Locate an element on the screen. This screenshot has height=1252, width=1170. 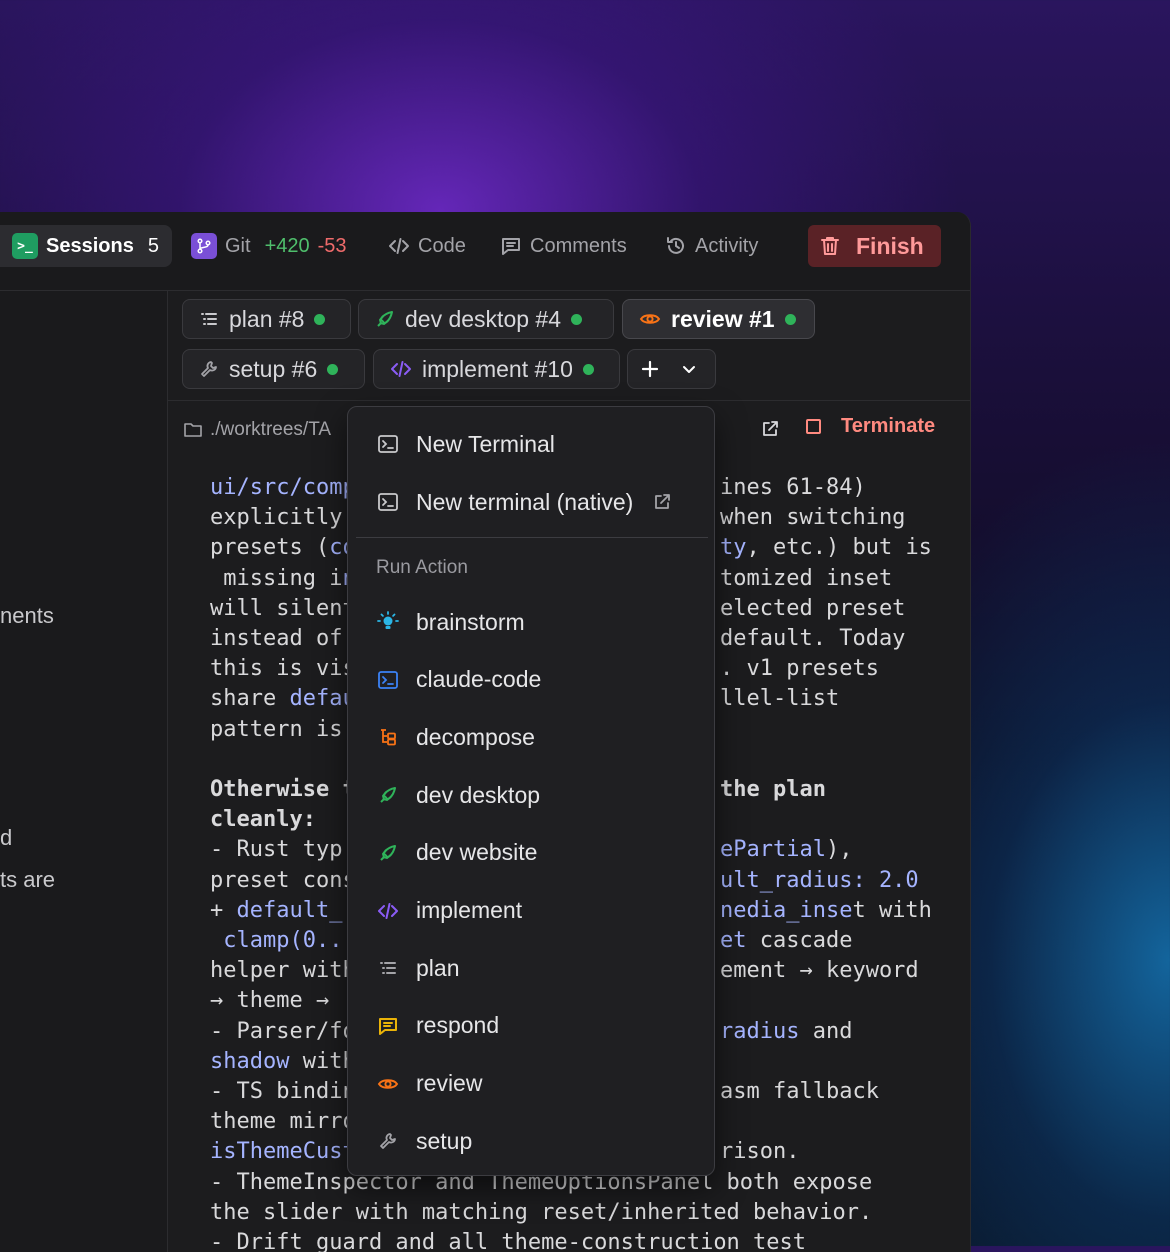
menu-label: dev website is located at coordinates (477, 852).